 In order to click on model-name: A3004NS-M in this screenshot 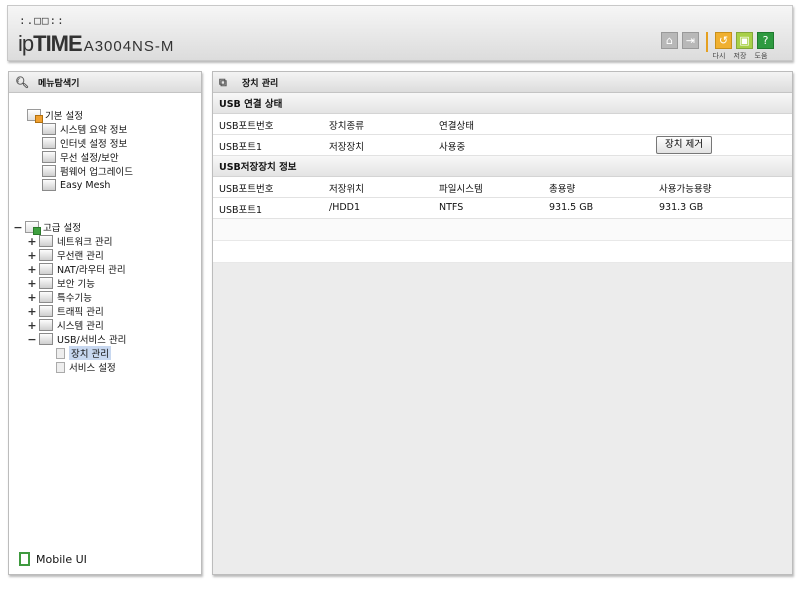, I will do `click(129, 46)`.